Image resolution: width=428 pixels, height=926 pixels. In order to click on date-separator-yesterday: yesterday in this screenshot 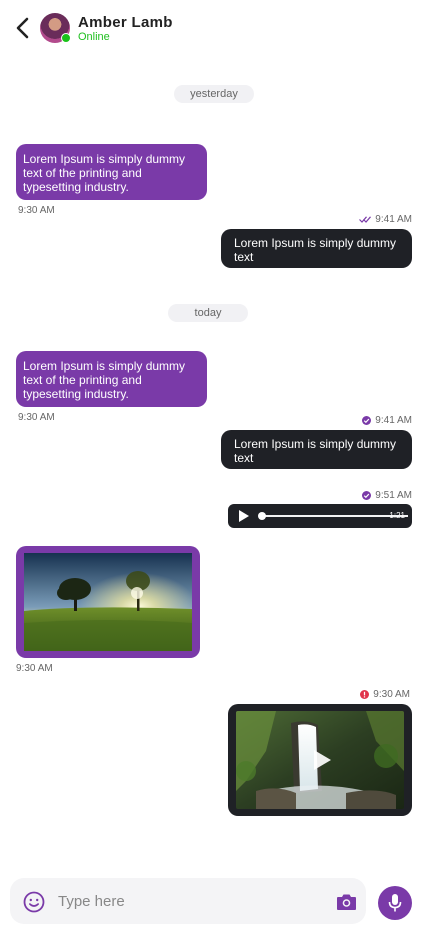, I will do `click(214, 94)`.